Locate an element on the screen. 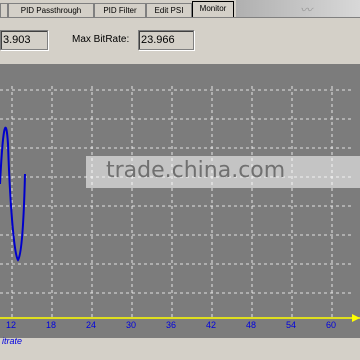 The image size is (360, 360). tab-edit-psi: Edit PSI is located at coordinates (169, 10).